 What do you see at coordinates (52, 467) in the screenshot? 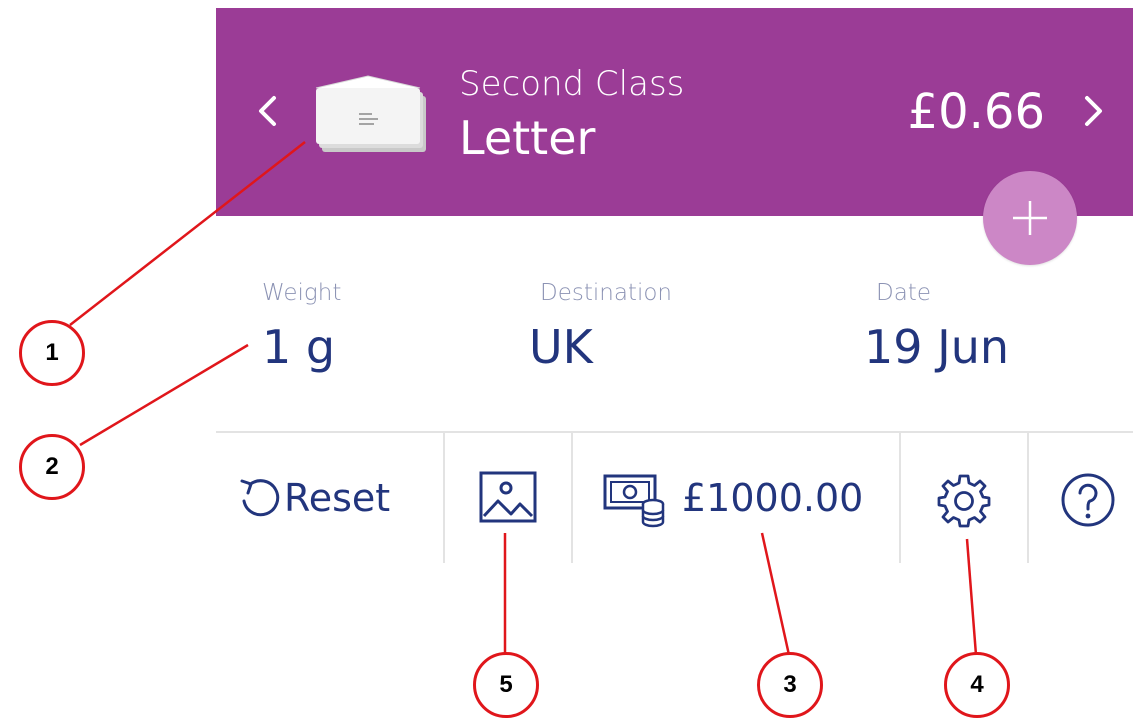
I see `callout-marker: 2` at bounding box center [52, 467].